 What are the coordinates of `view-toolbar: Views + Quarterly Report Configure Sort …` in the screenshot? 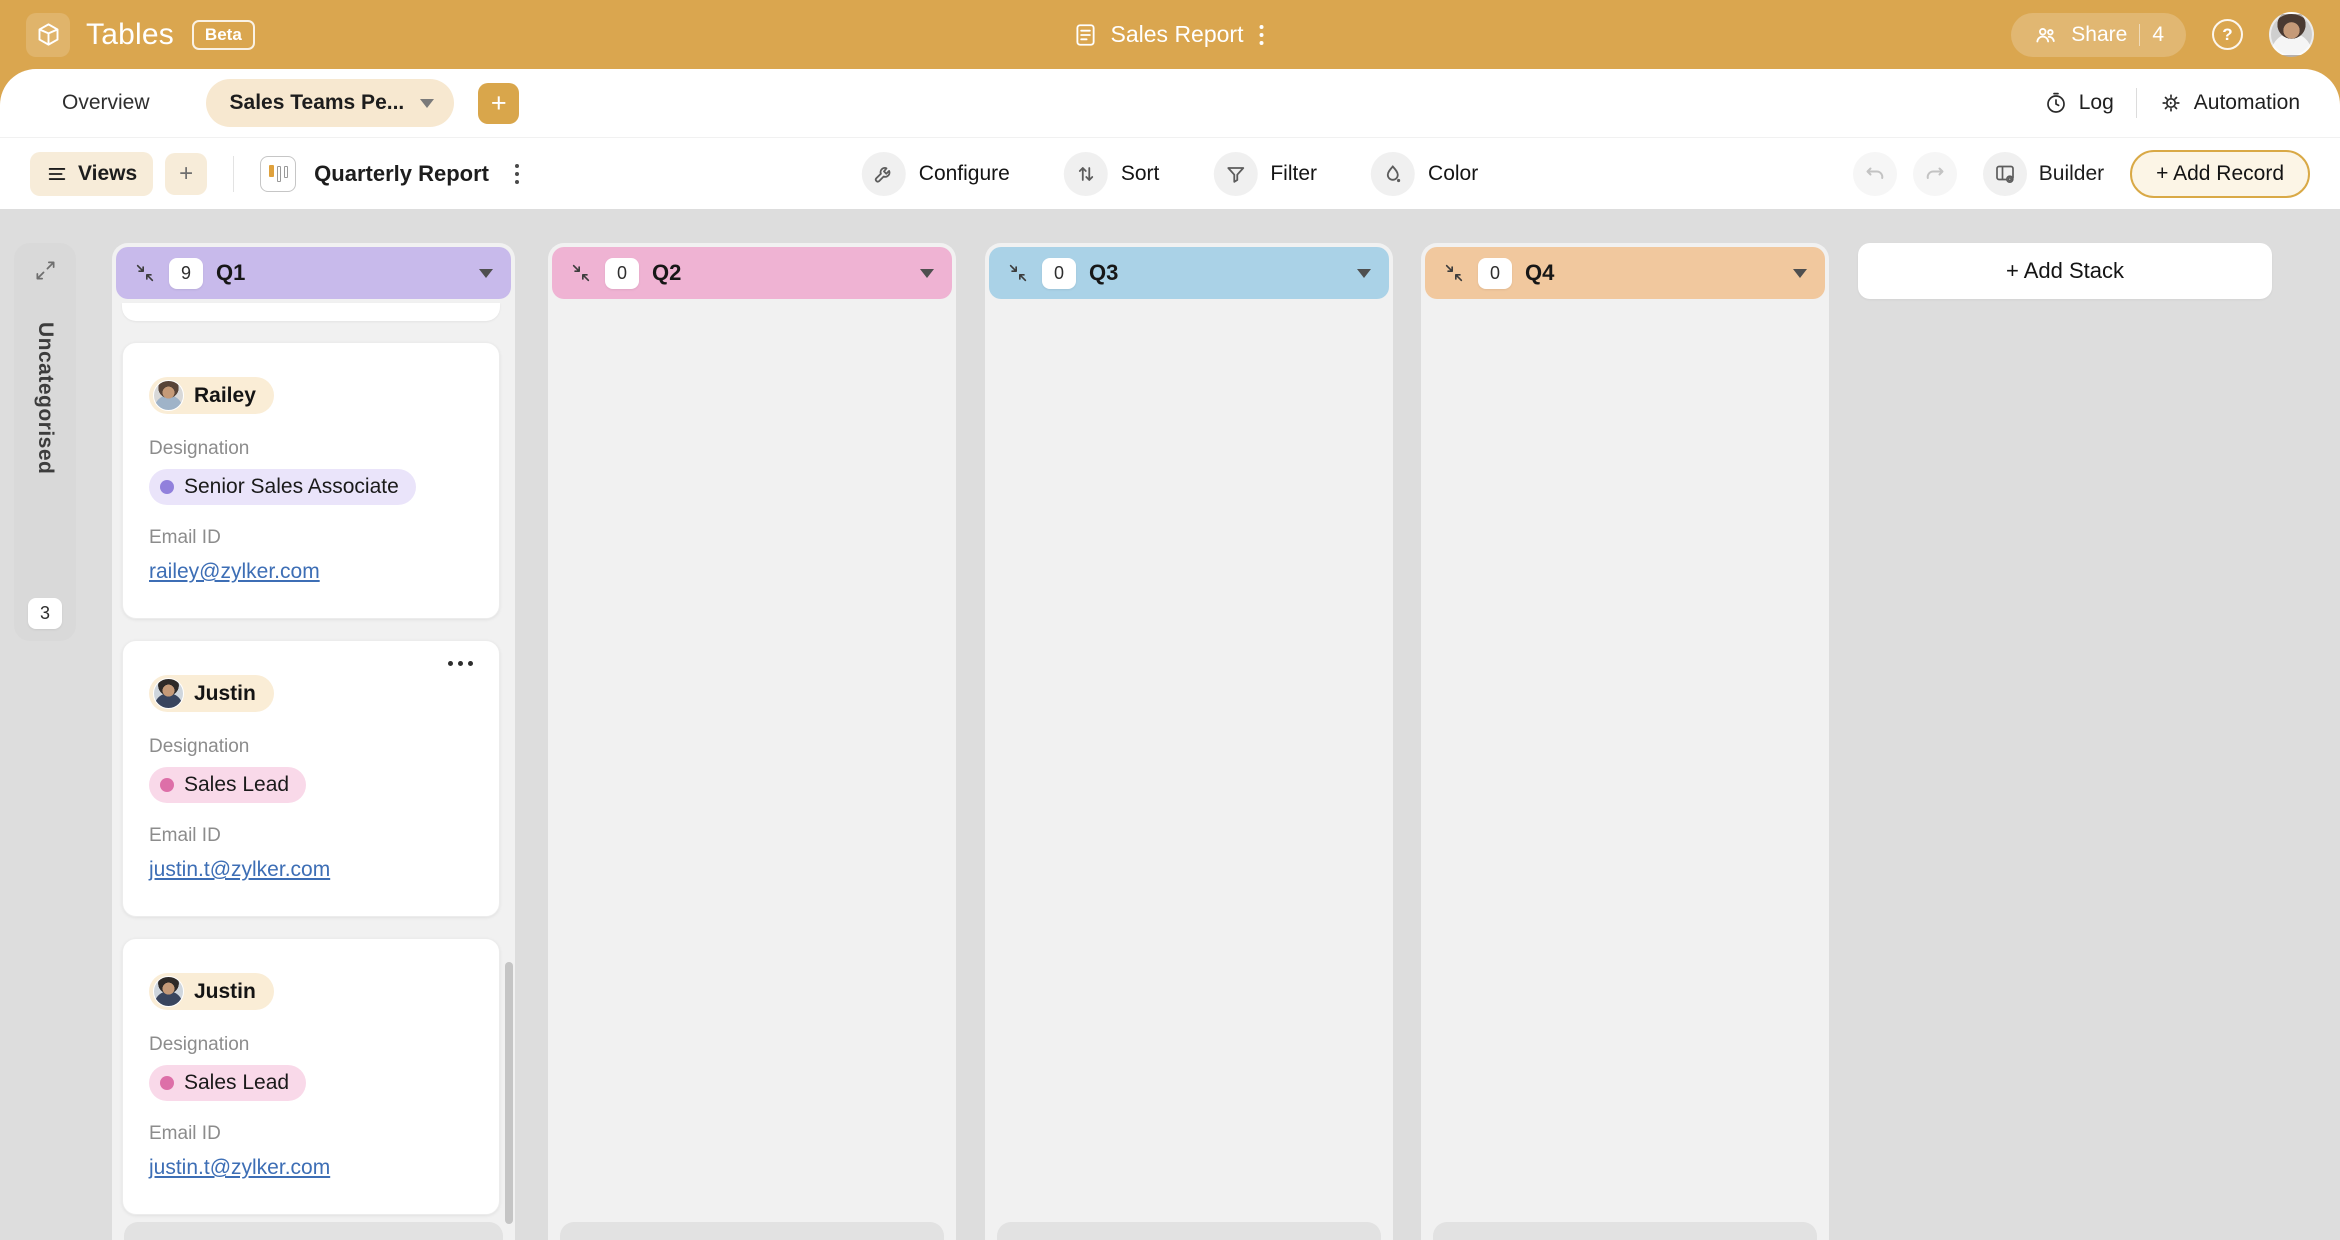 It's located at (1170, 173).